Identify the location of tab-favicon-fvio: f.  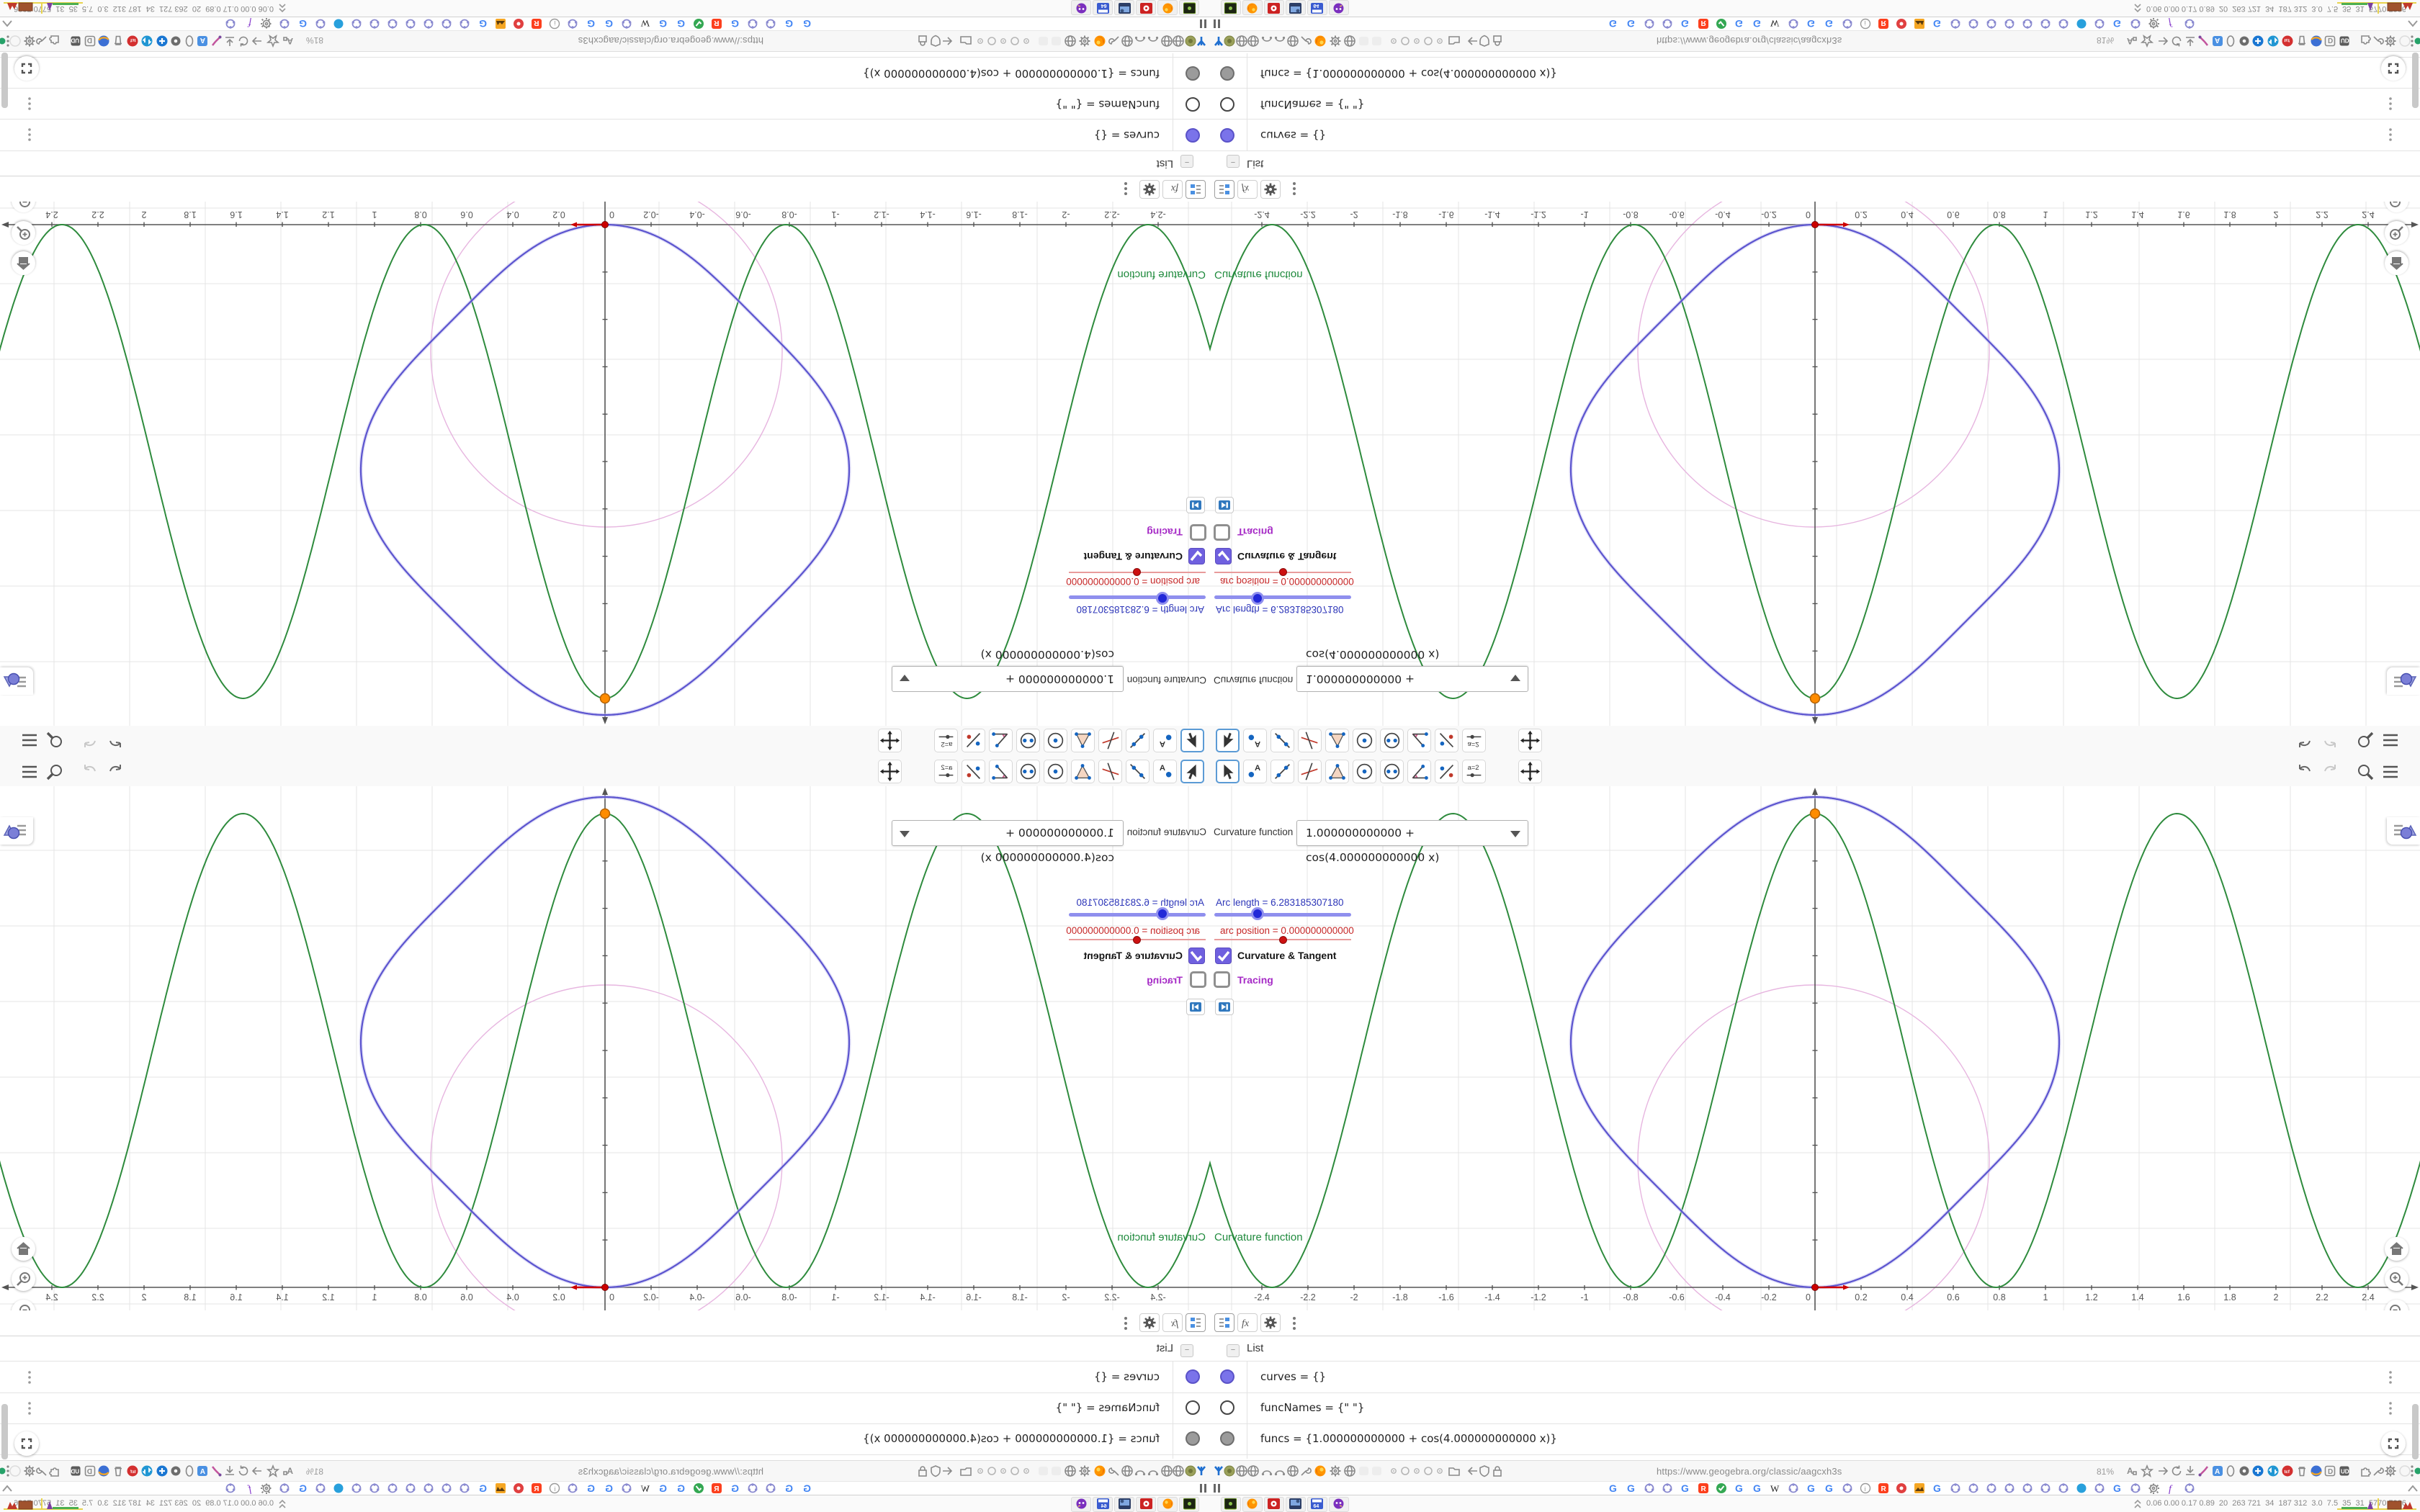
(2171, 1488).